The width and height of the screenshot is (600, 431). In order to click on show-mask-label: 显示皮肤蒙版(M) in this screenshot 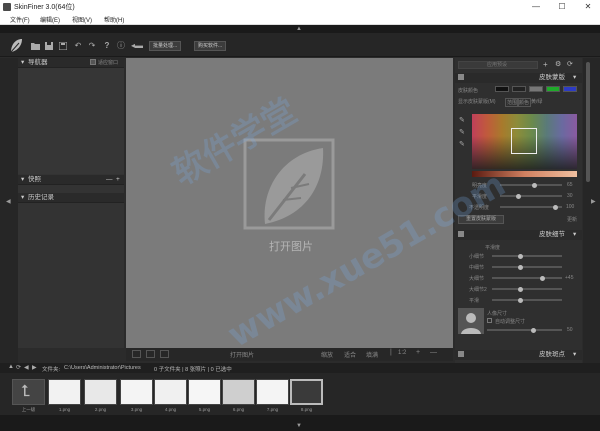, I will do `click(477, 101)`.